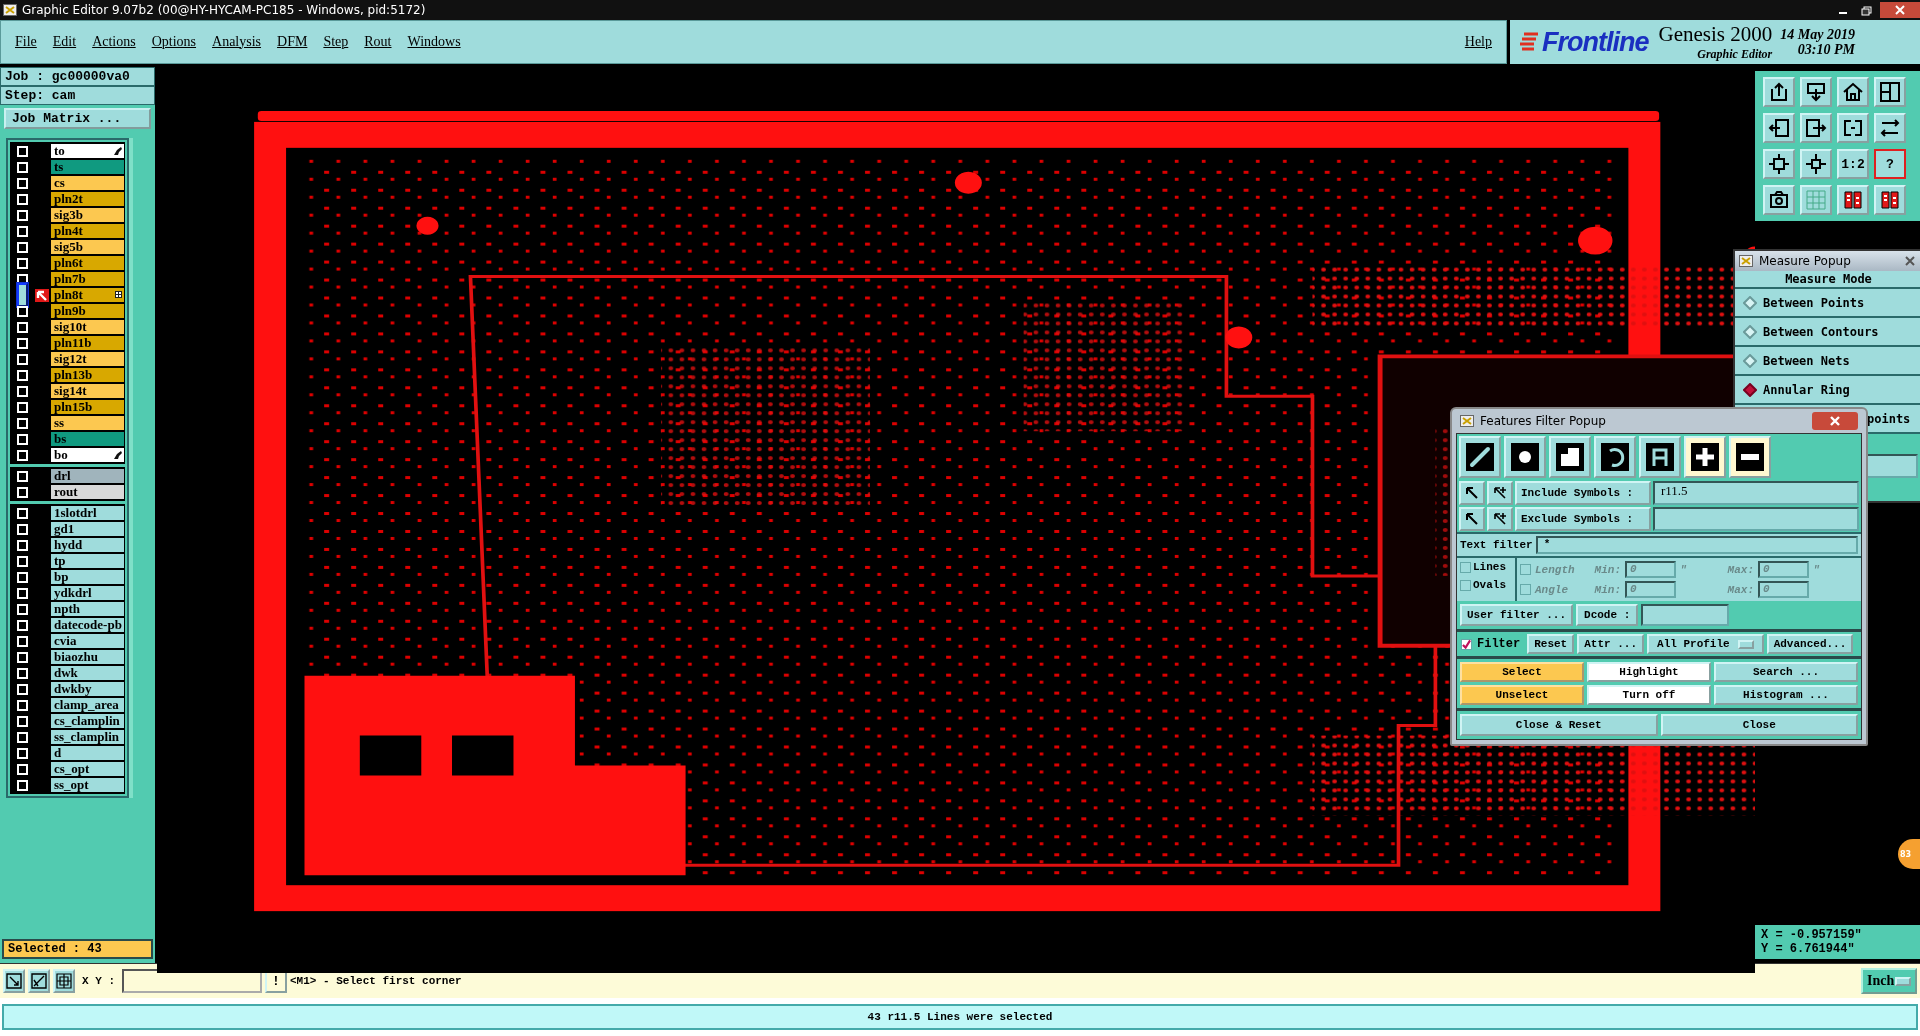 Image resolution: width=1920 pixels, height=1036 pixels. What do you see at coordinates (1551, 644) in the screenshot?
I see `reset-button: Reset` at bounding box center [1551, 644].